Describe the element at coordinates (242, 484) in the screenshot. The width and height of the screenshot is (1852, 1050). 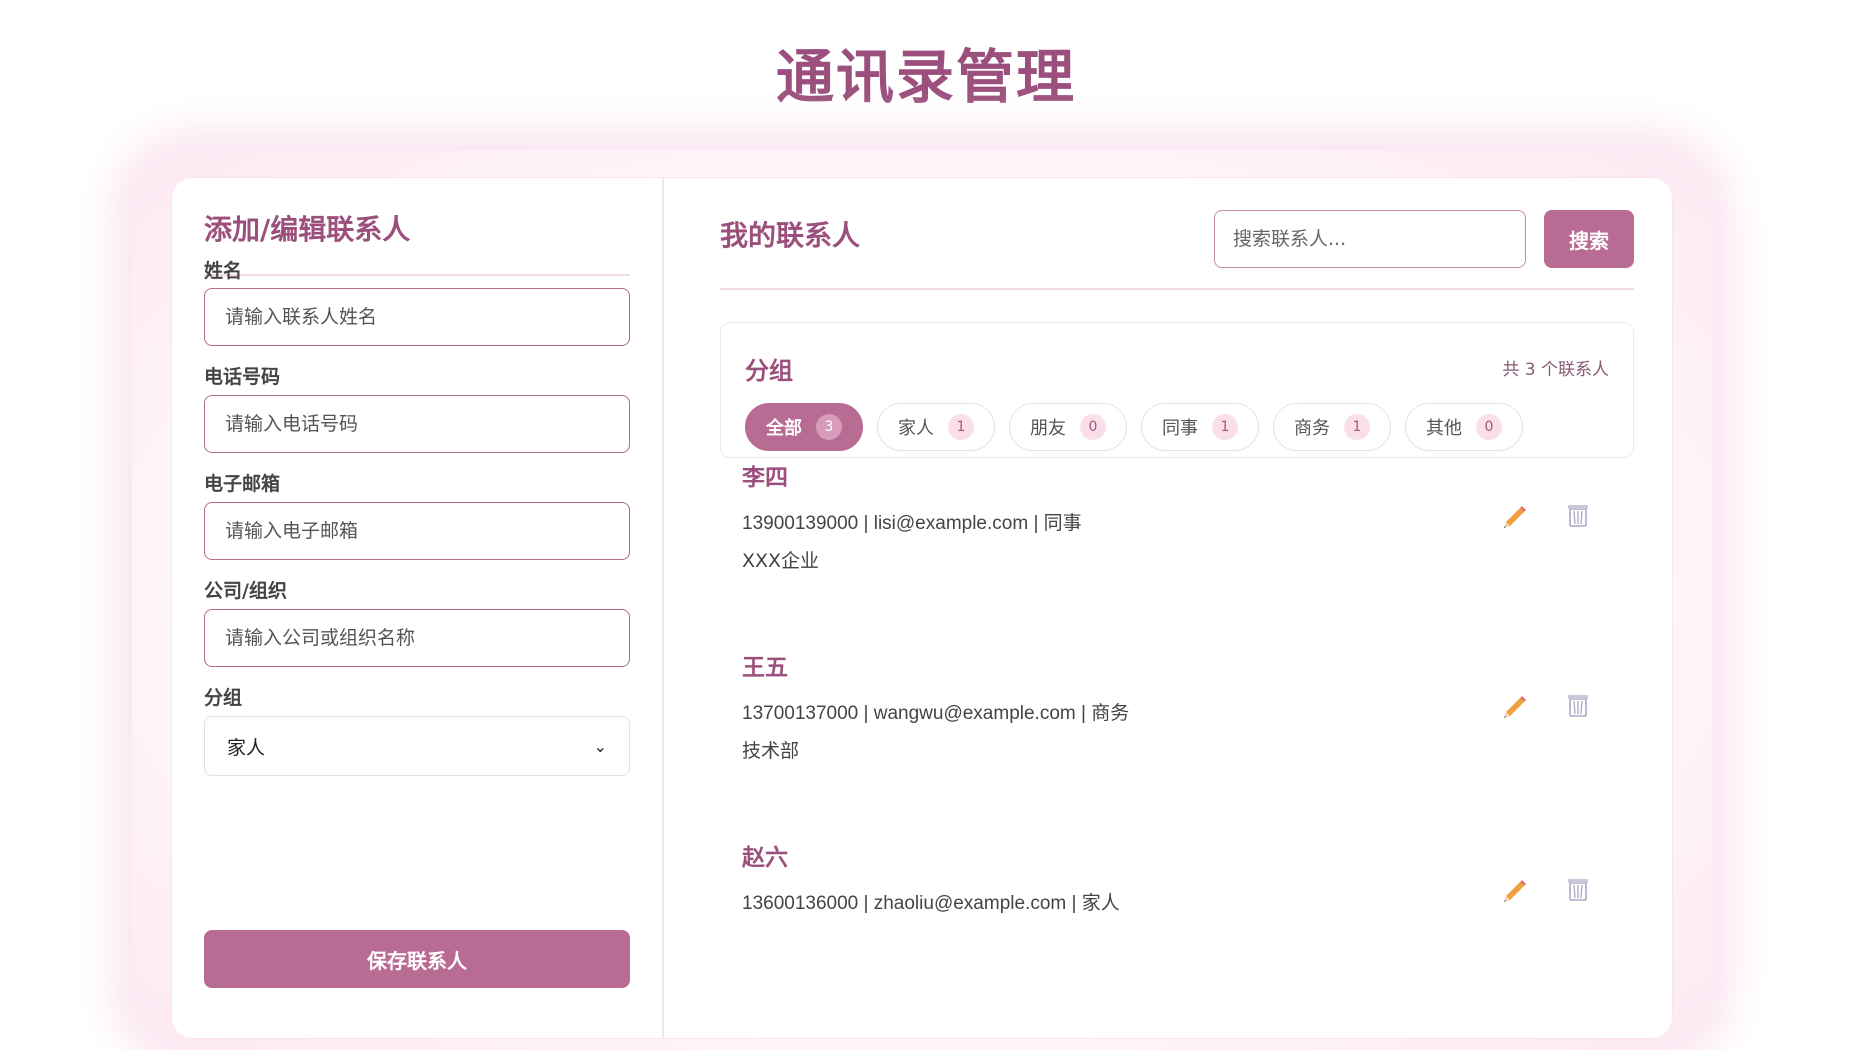
I see `email-label: 电子邮箱` at that location.